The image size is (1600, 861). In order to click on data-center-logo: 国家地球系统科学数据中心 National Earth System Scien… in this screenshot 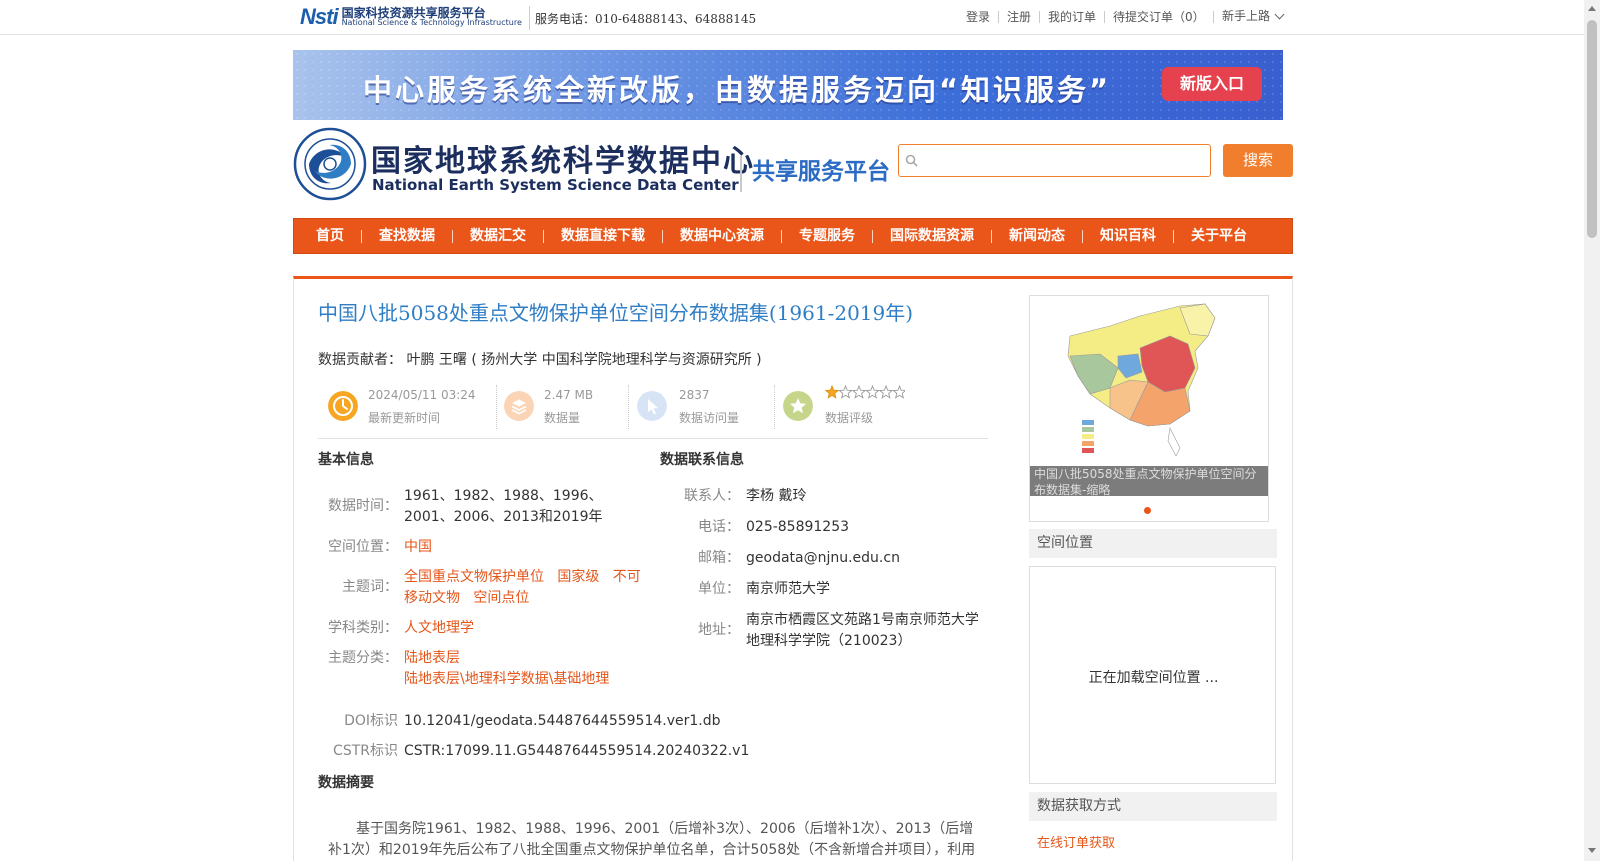, I will do `click(603, 165)`.